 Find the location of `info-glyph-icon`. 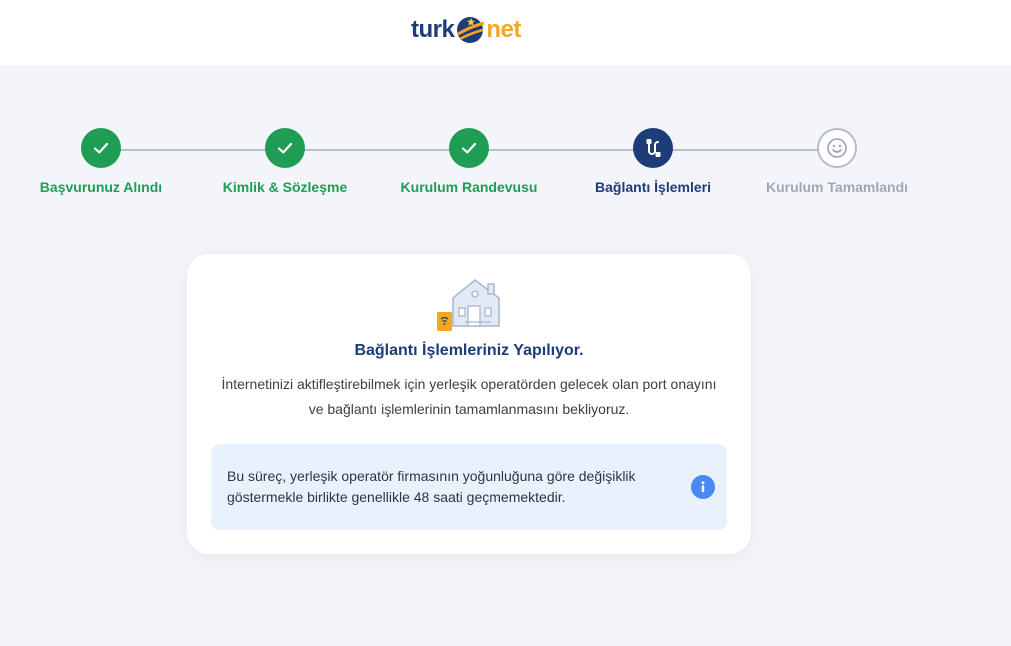

info-glyph-icon is located at coordinates (703, 487).